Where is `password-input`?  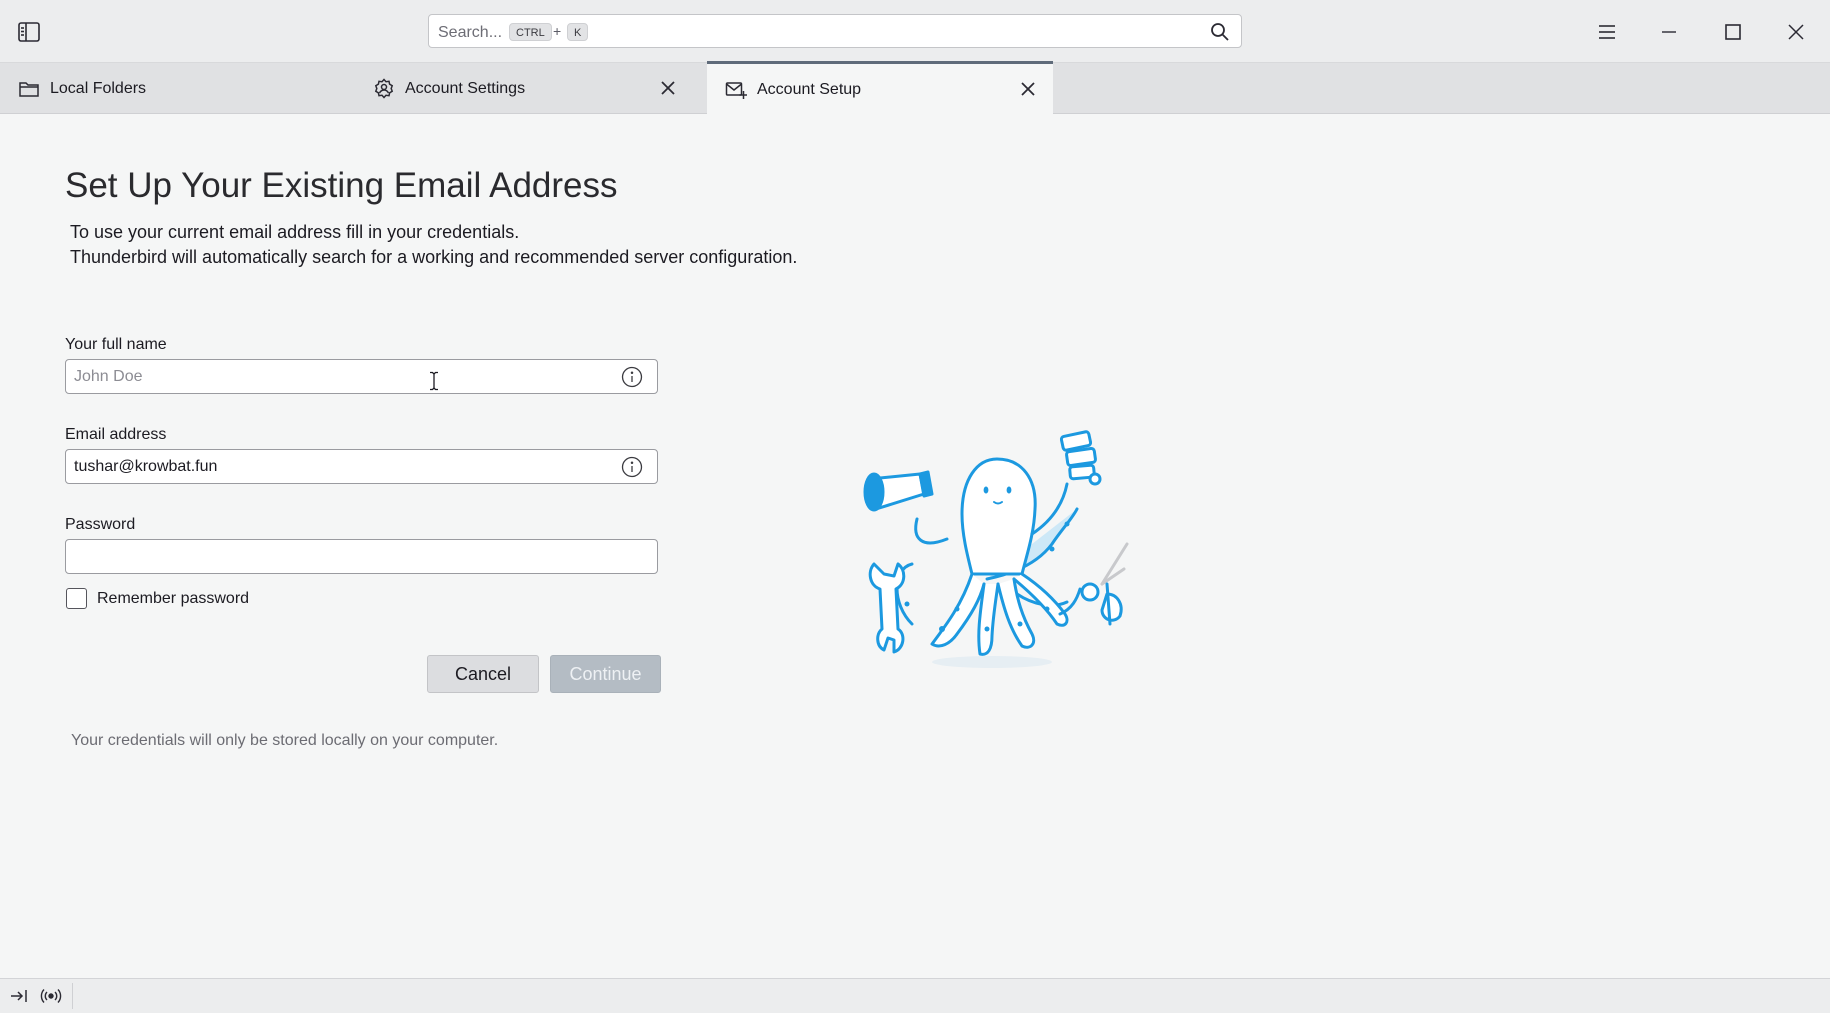
password-input is located at coordinates (361, 556).